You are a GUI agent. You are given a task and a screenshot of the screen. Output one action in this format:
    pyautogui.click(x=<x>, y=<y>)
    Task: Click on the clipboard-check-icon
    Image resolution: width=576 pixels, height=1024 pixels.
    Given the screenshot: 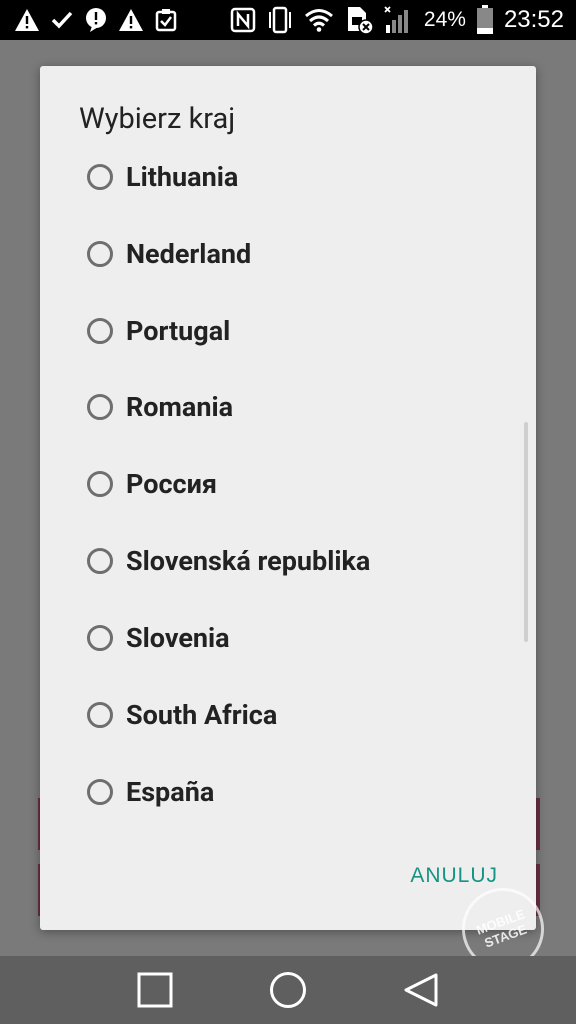 What is the action you would take?
    pyautogui.click(x=166, y=20)
    